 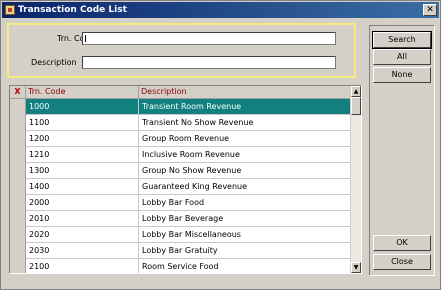 I want to click on title-bar: Transaction Code List ✕, so click(x=220, y=10).